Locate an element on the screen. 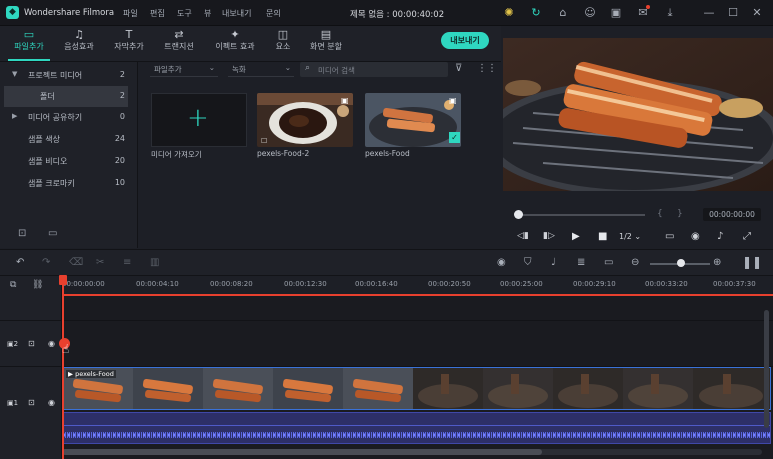  tab-label: 화면 분할 is located at coordinates (326, 46).